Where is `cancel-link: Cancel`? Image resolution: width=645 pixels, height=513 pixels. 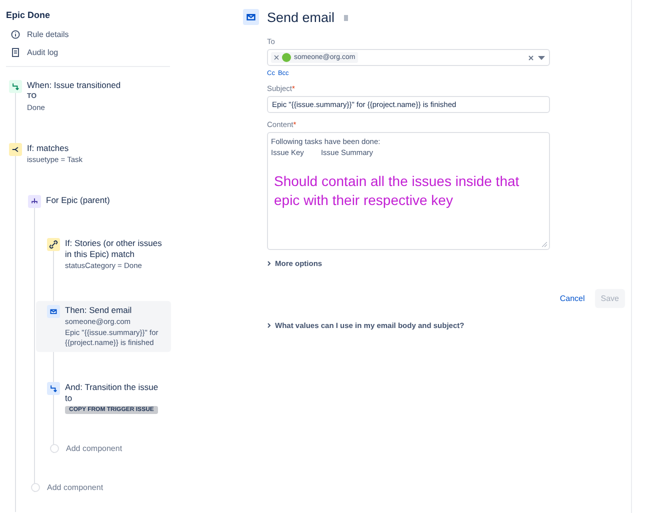
cancel-link: Cancel is located at coordinates (572, 298).